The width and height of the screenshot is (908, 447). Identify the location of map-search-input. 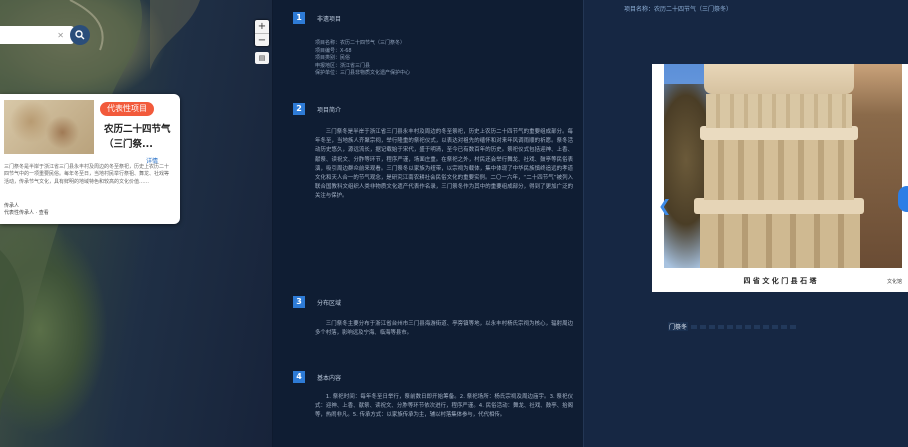
(24, 35).